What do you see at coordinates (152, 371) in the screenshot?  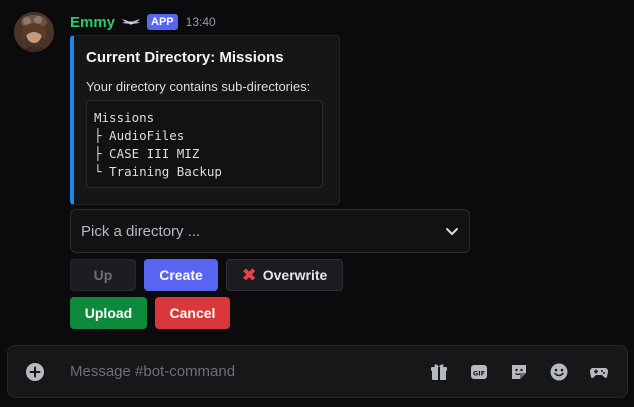 I see `message-input: Message #bot-command` at bounding box center [152, 371].